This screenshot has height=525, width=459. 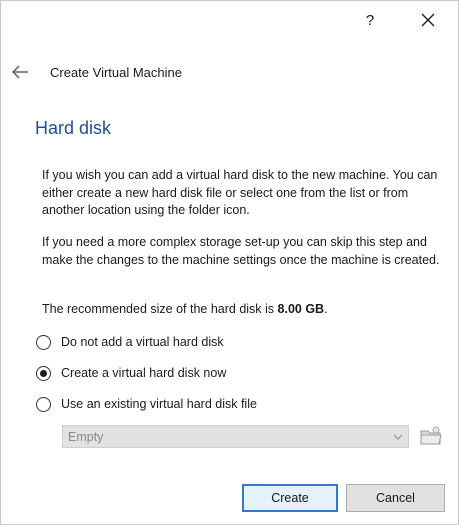 I want to click on radio-existing-disk, so click(x=43, y=404).